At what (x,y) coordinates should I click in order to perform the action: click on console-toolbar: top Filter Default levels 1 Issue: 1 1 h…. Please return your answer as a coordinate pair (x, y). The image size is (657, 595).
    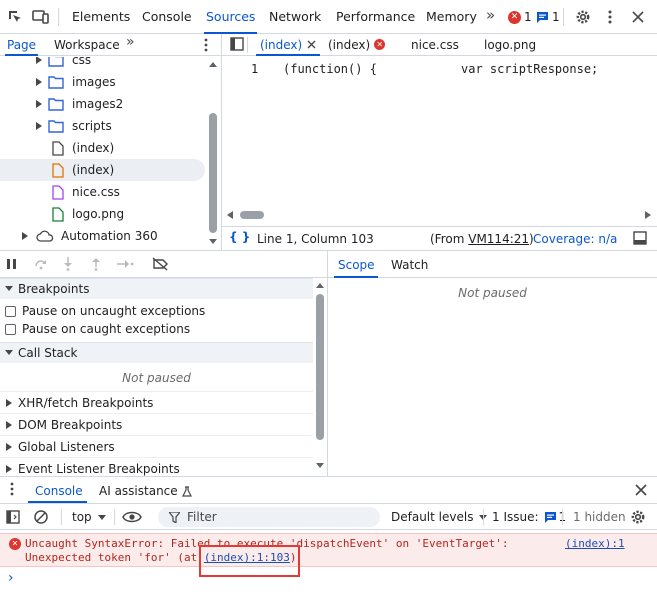
    Looking at the image, I should click on (328, 517).